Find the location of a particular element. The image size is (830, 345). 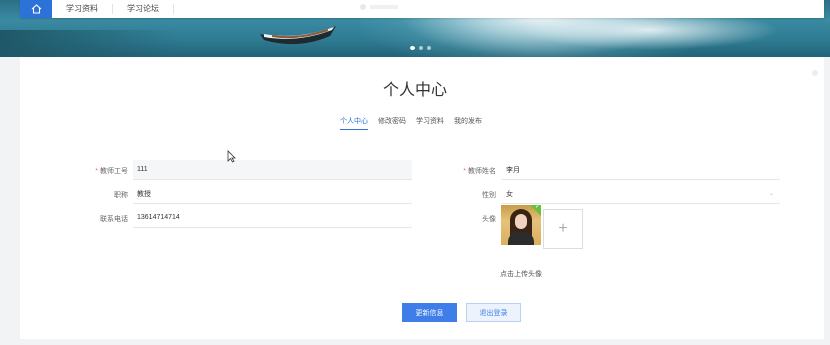

update-info-button: 更新信息 is located at coordinates (429, 312).